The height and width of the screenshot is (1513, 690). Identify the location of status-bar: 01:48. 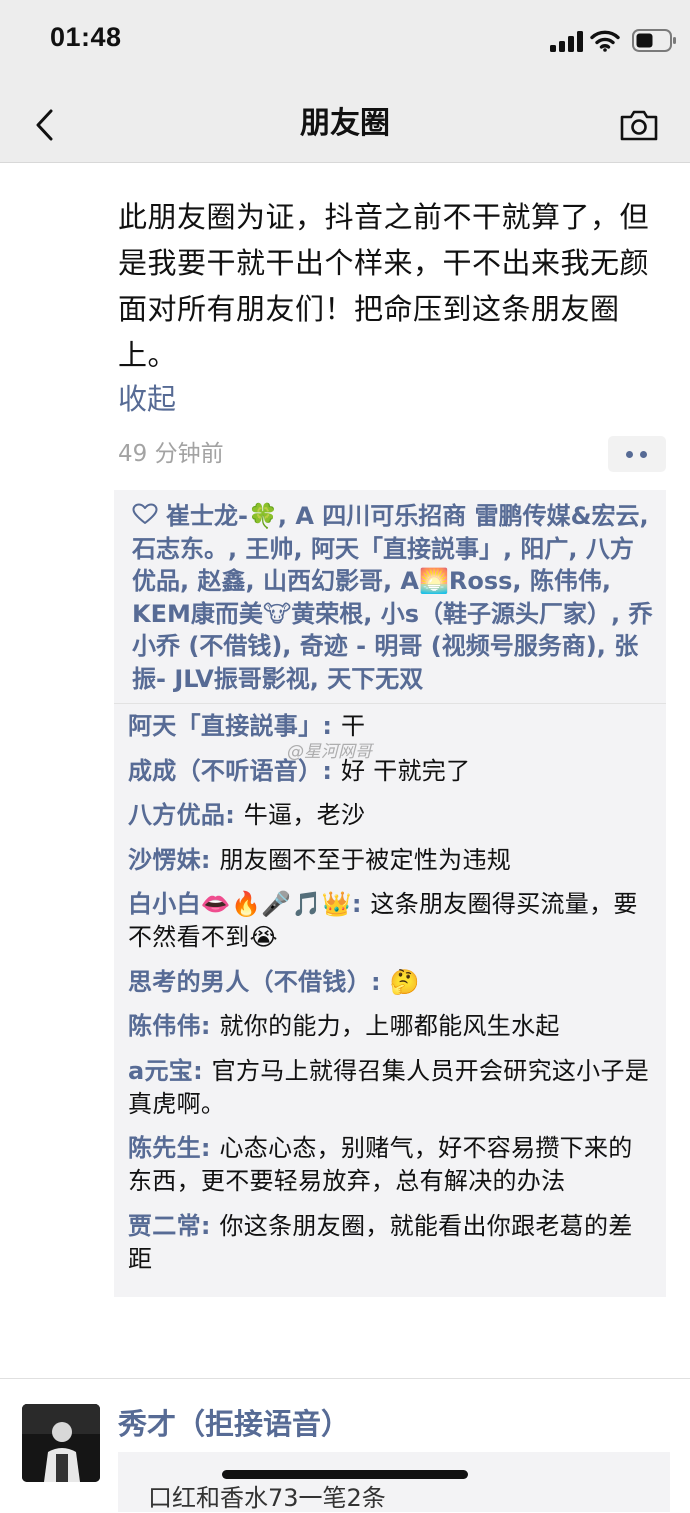
(345, 44).